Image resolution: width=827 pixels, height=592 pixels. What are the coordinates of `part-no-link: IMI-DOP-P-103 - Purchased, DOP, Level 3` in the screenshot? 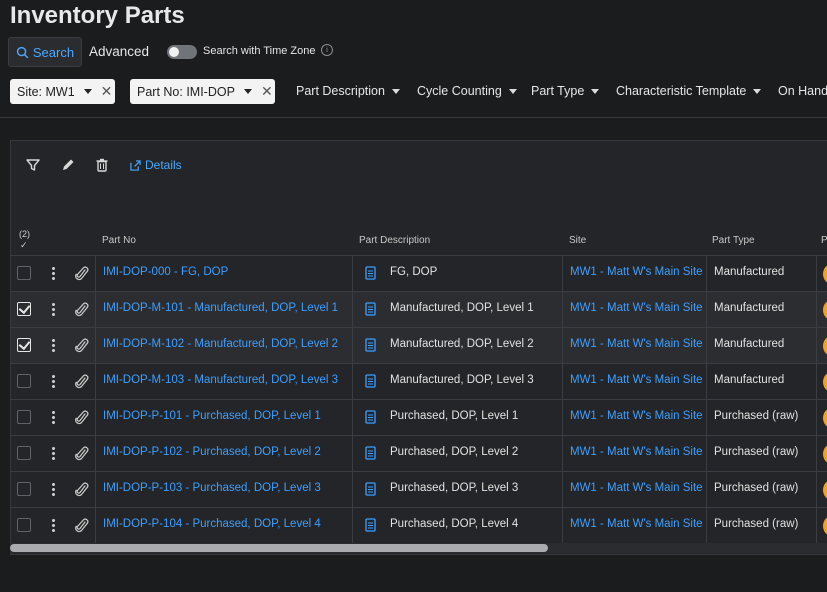 It's located at (212, 488).